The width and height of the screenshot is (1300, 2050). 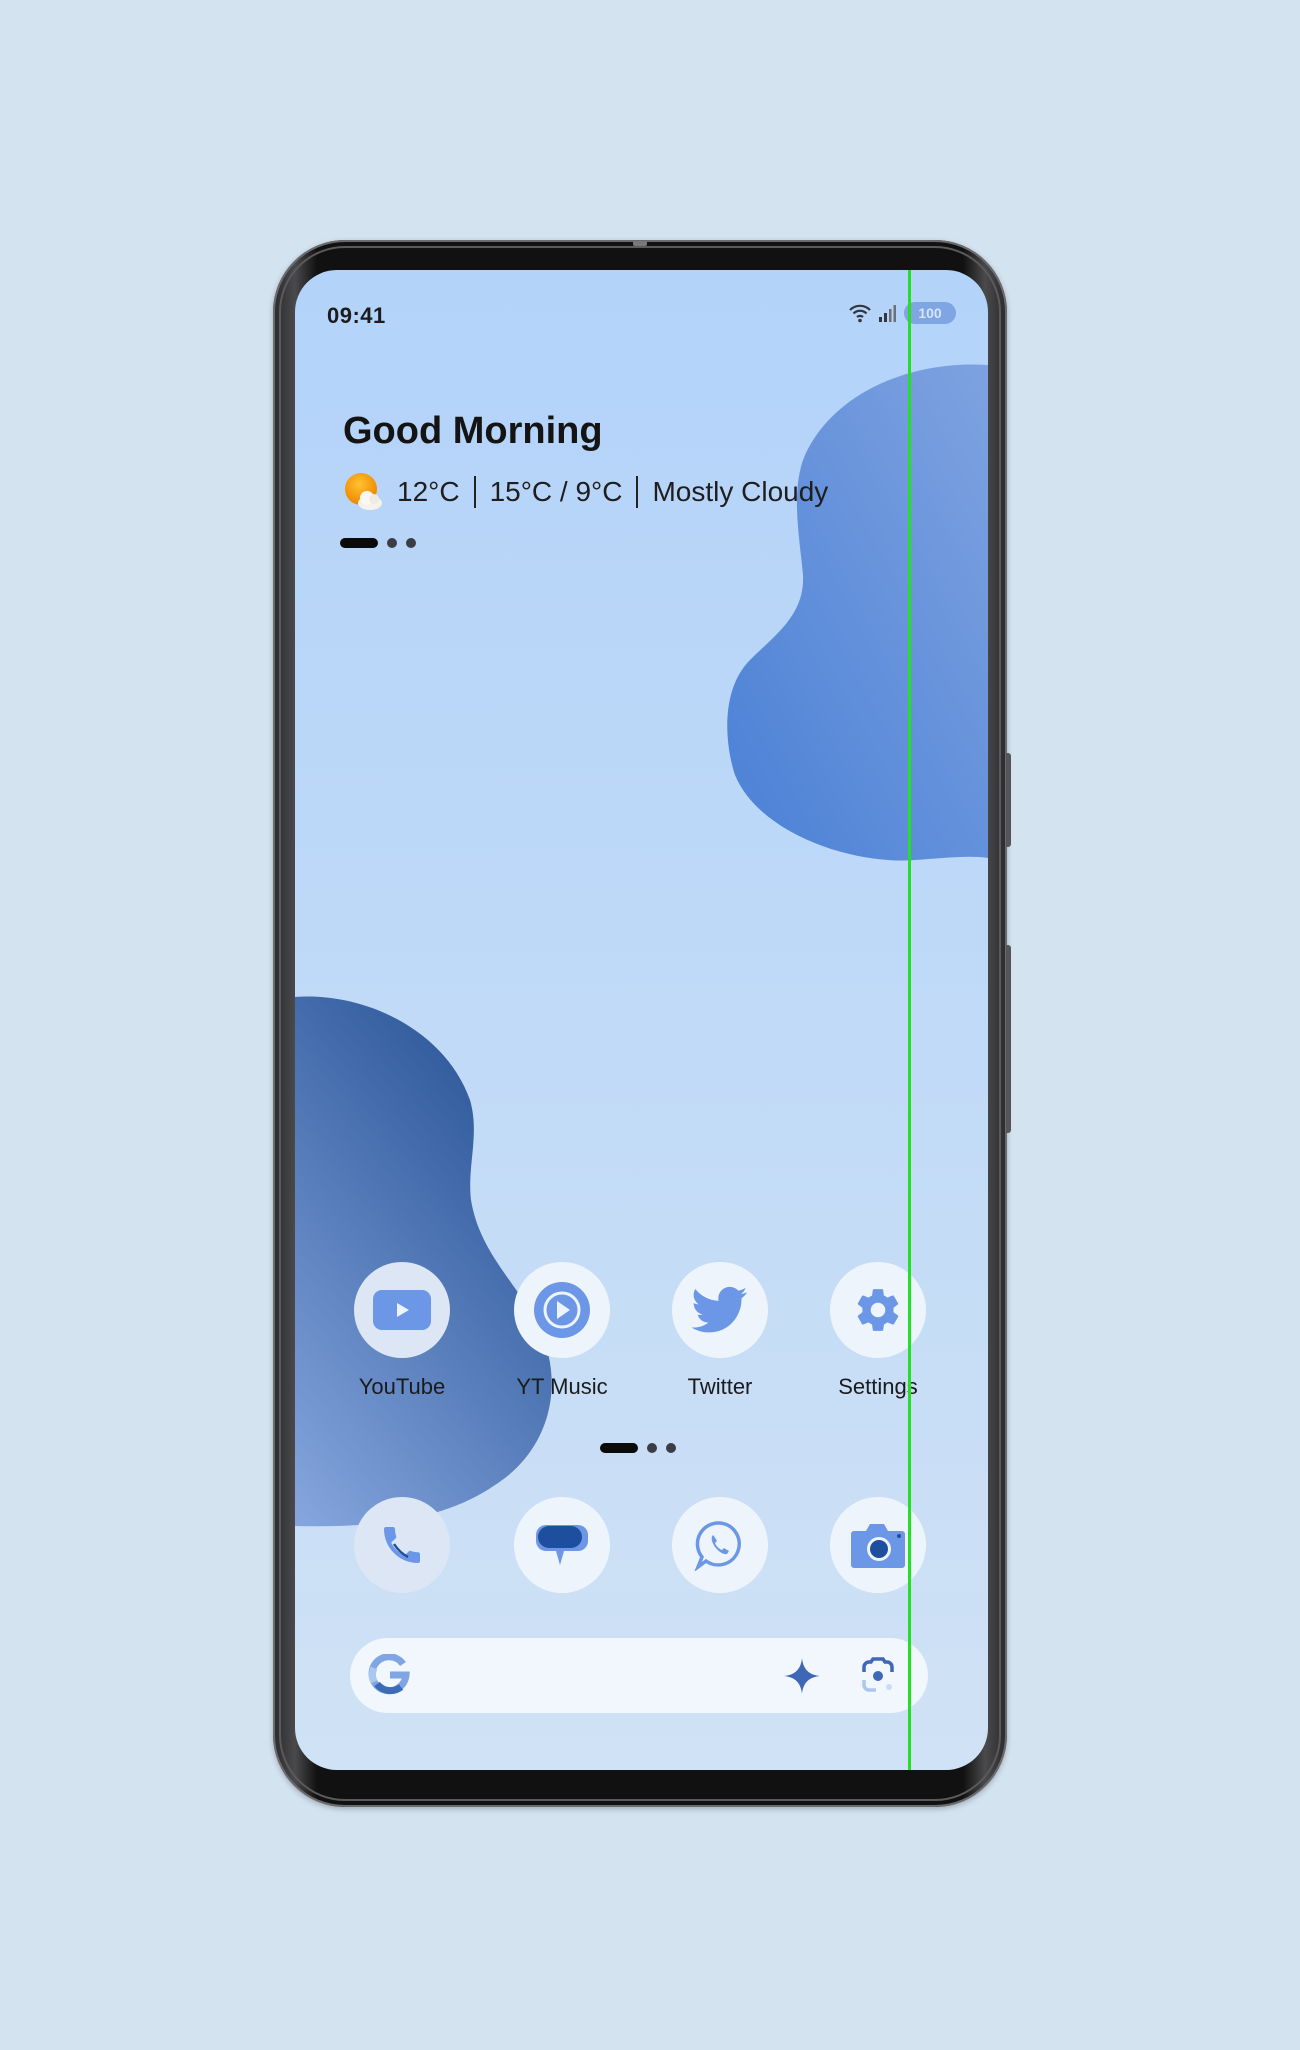 What do you see at coordinates (1008, 1039) in the screenshot?
I see `power-button` at bounding box center [1008, 1039].